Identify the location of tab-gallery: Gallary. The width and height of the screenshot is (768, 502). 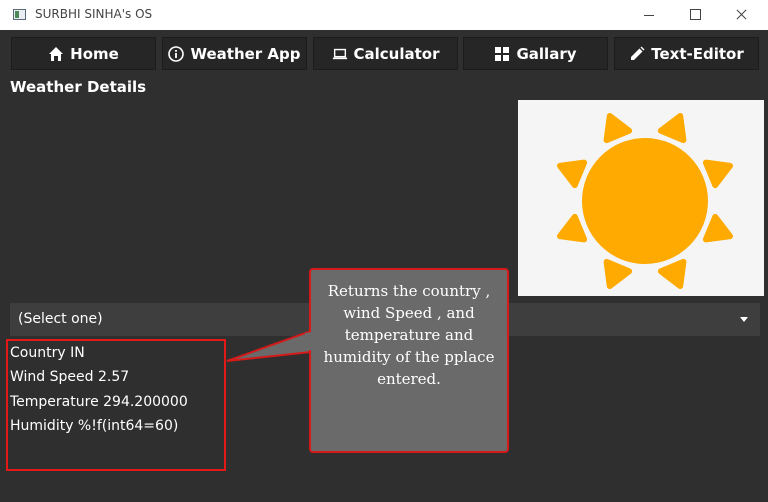
(535, 53).